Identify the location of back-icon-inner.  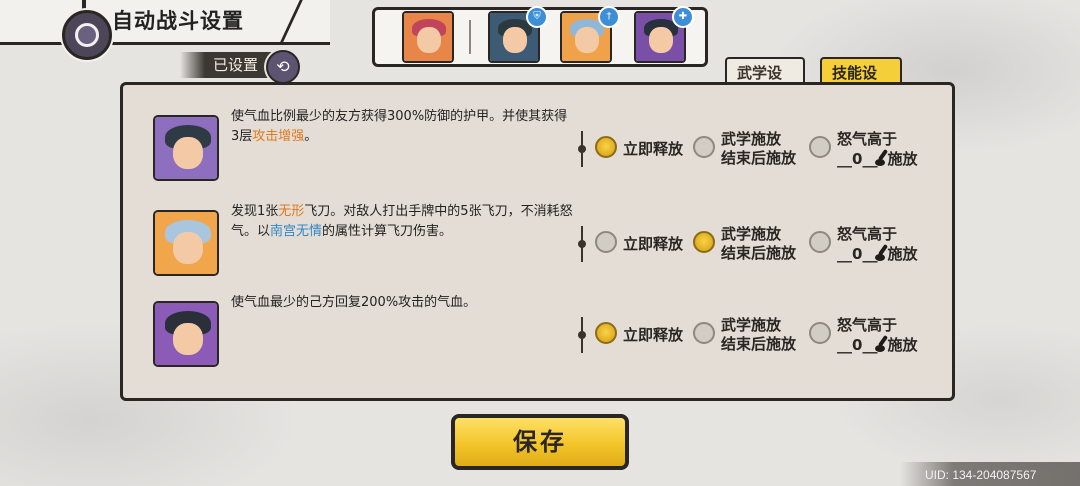
(87, 35).